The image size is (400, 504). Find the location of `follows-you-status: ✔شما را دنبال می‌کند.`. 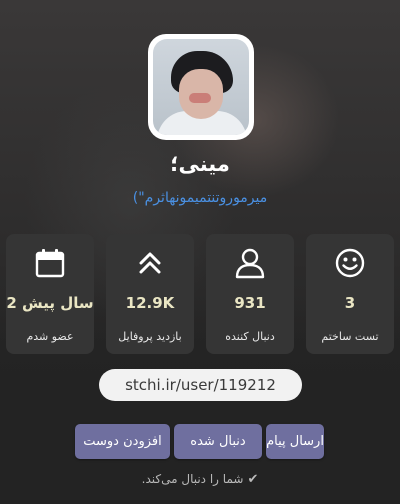

follows-you-status: ✔شما را دنبال می‌کند. is located at coordinates (200, 479).